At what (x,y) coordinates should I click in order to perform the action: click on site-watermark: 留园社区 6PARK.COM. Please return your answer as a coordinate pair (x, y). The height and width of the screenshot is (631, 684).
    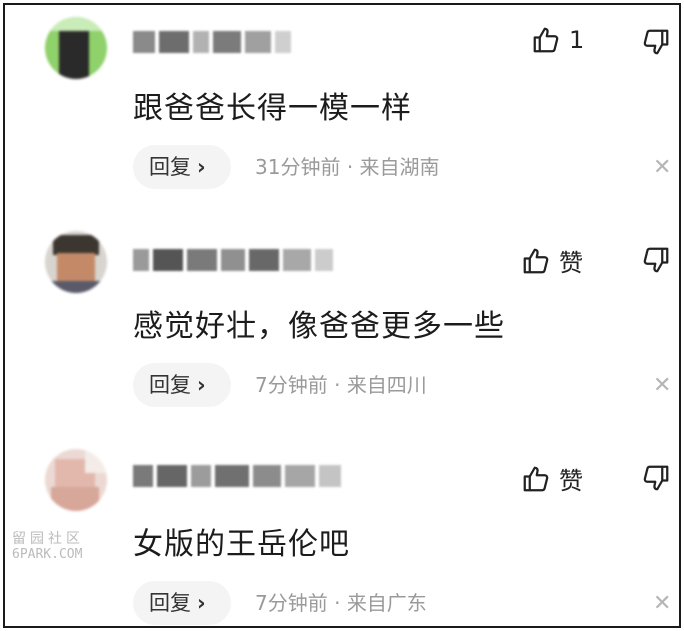
    Looking at the image, I should click on (48, 547).